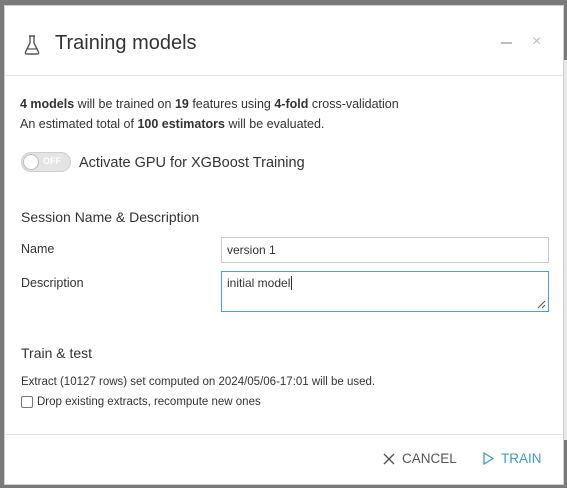  Describe the element at coordinates (275, 124) in the screenshot. I see `summary-text: will be evaluated.` at that location.